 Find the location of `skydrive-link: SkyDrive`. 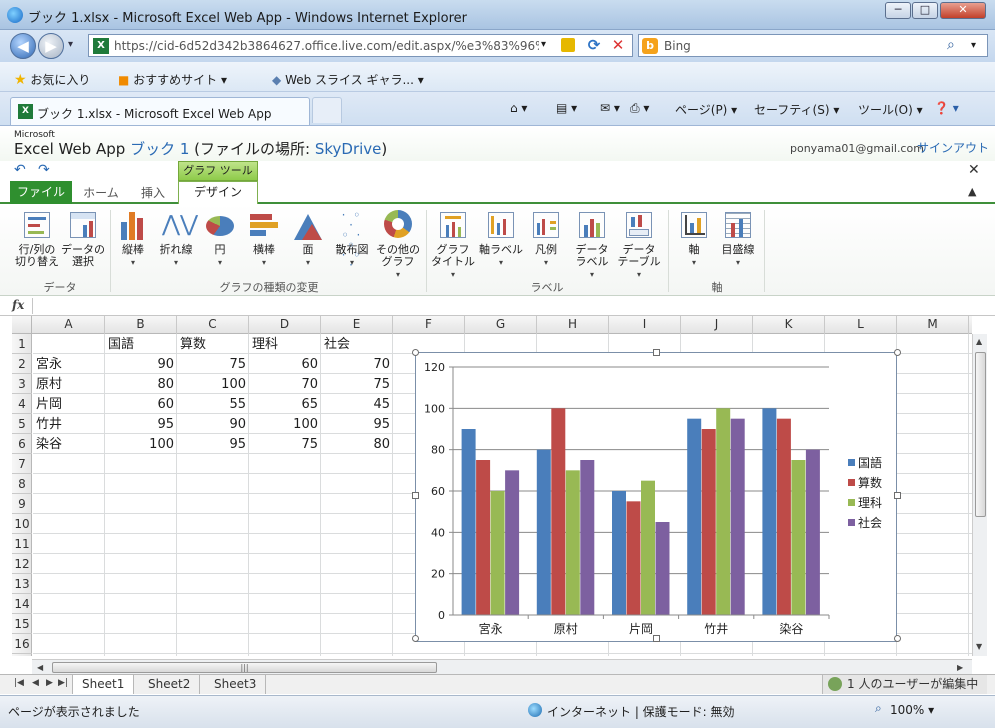

skydrive-link: SkyDrive is located at coordinates (348, 149).